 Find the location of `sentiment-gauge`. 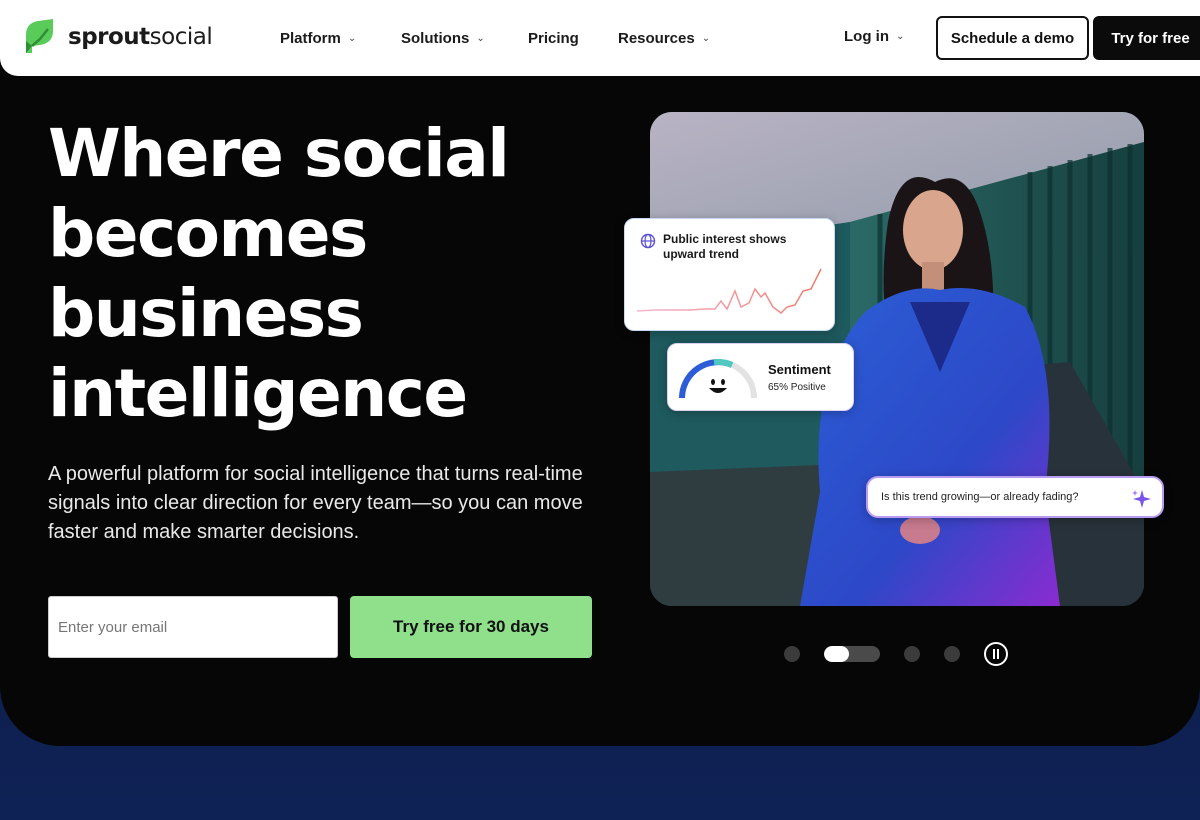

sentiment-gauge is located at coordinates (718, 378).